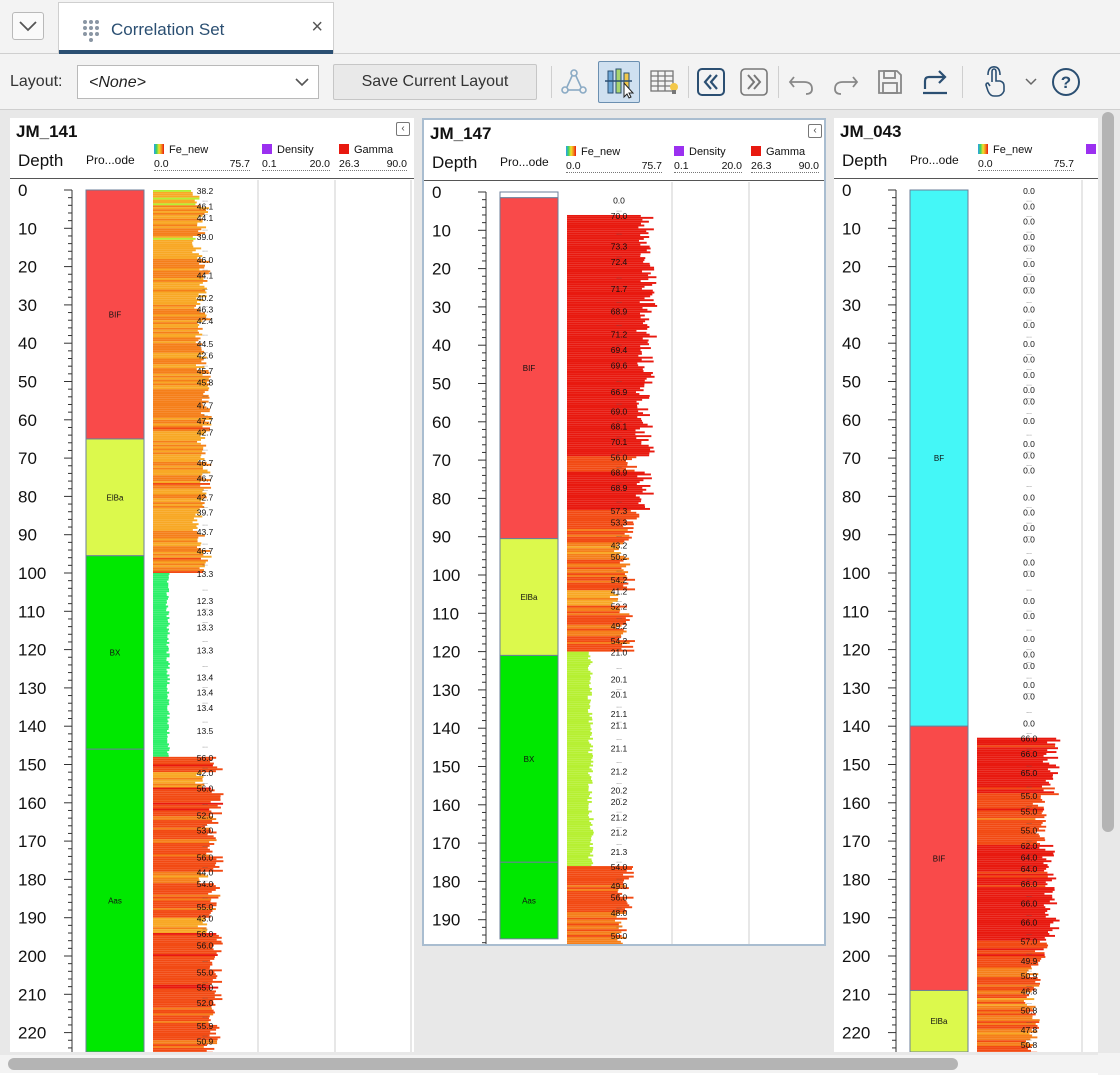 This screenshot has height=1078, width=1120. What do you see at coordinates (935, 82) in the screenshot?
I see `export-icon` at bounding box center [935, 82].